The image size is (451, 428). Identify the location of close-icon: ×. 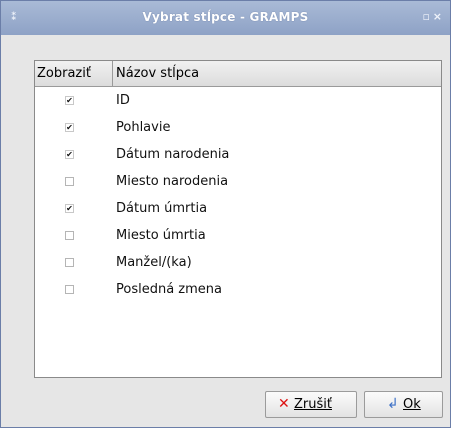
(437, 16).